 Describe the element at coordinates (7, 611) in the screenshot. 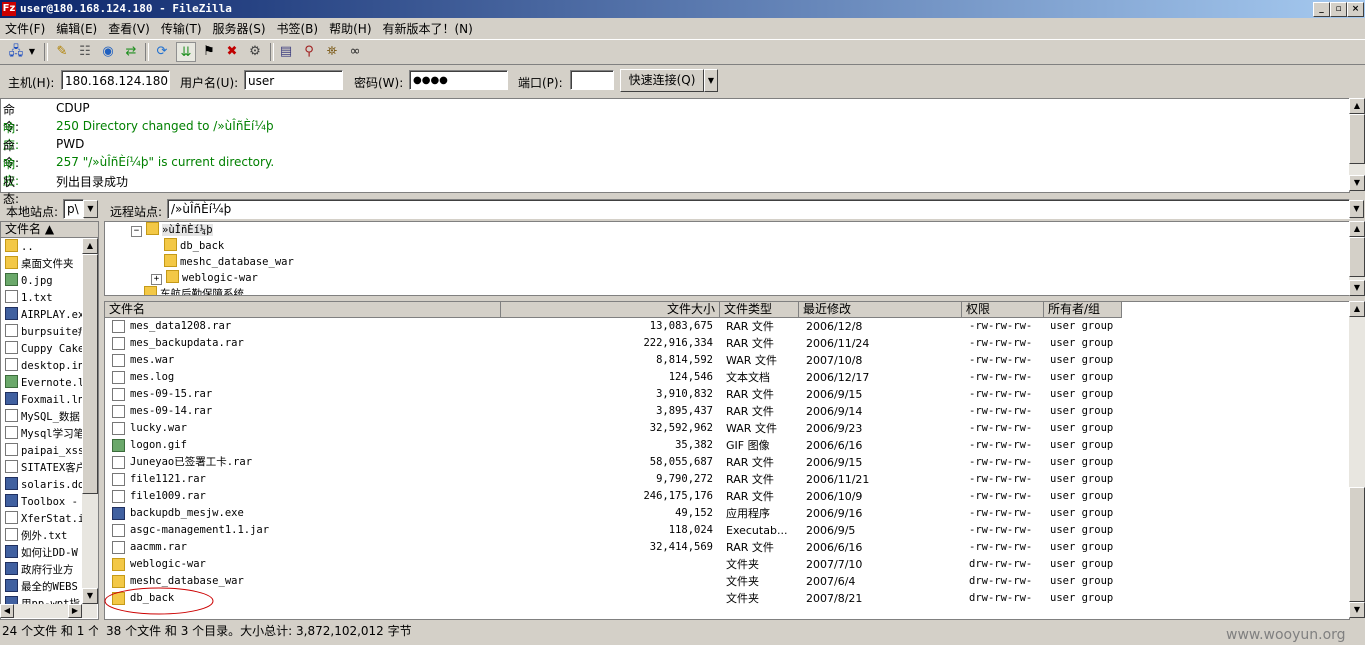

I see `scroll-left-icon: ◀` at that location.